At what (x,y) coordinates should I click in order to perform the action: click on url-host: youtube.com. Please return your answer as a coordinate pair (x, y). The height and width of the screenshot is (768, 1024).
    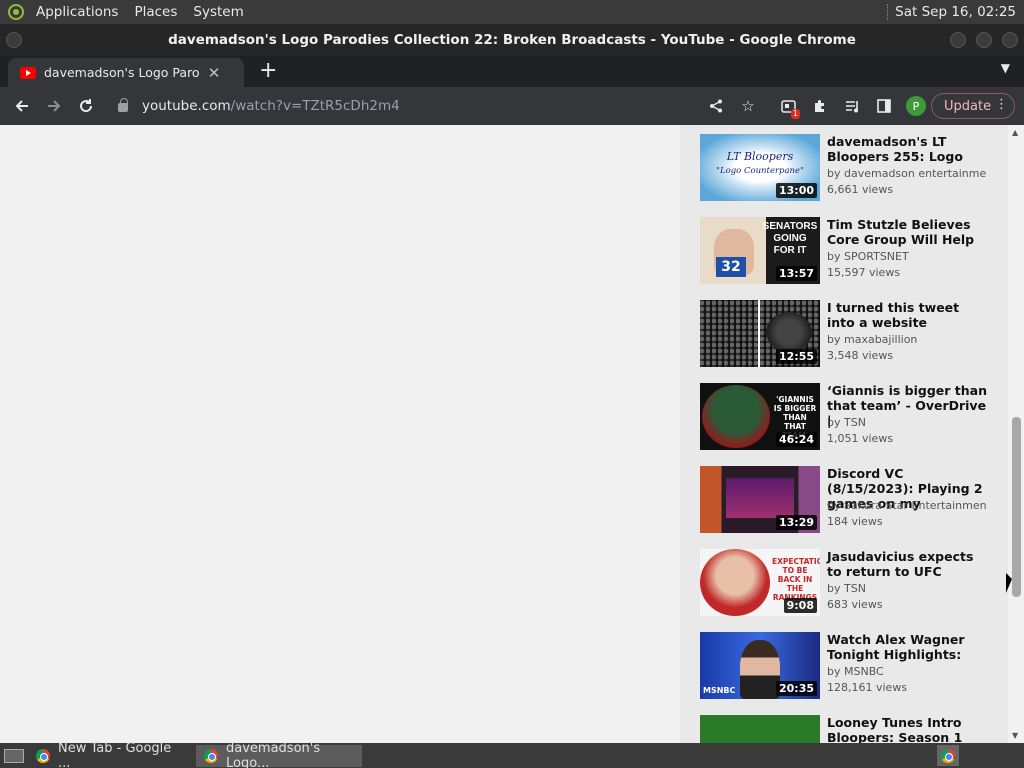
    Looking at the image, I should click on (186, 106).